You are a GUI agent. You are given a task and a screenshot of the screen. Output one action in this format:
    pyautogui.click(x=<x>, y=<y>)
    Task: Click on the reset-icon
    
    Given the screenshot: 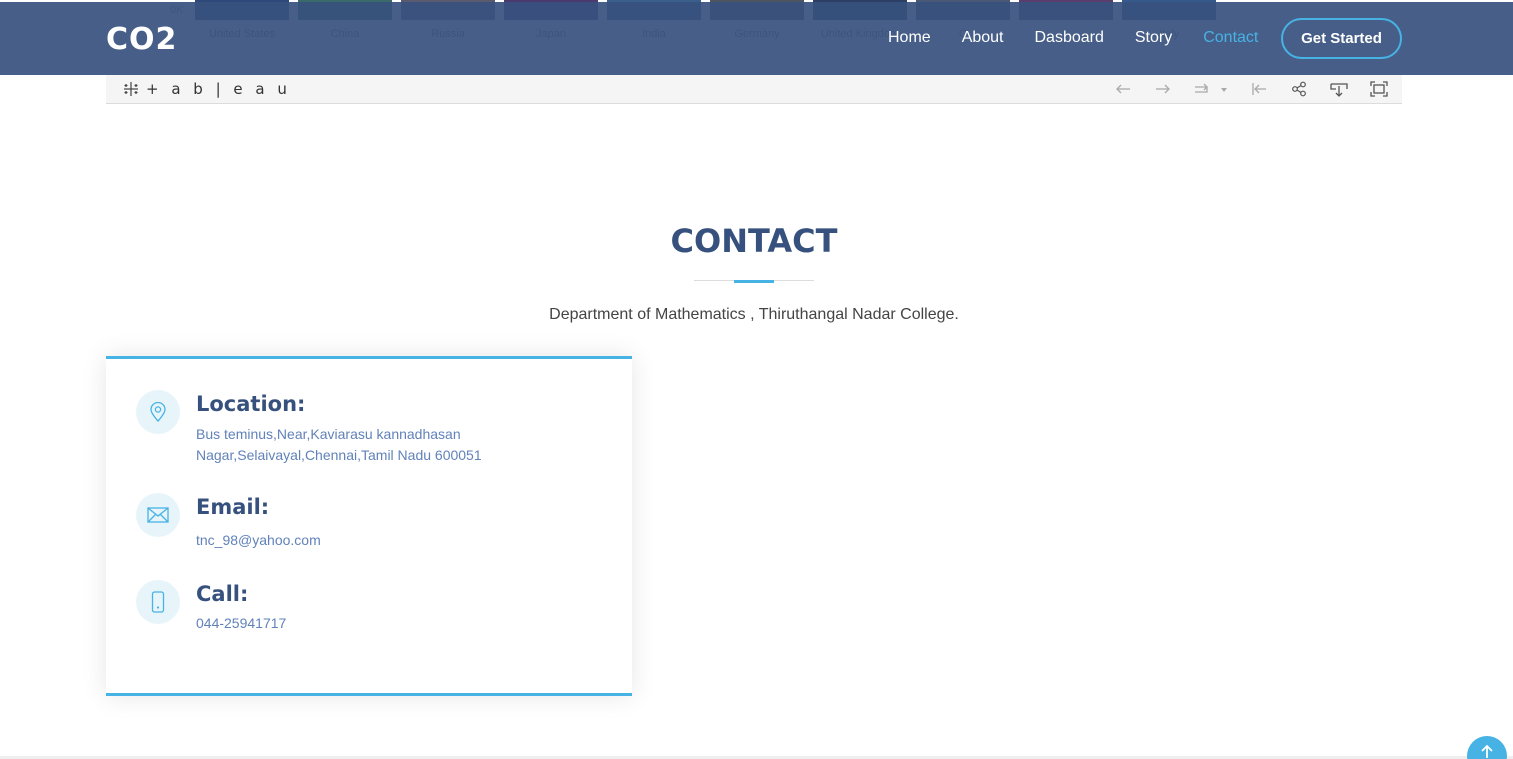 What is the action you would take?
    pyautogui.click(x=1259, y=89)
    